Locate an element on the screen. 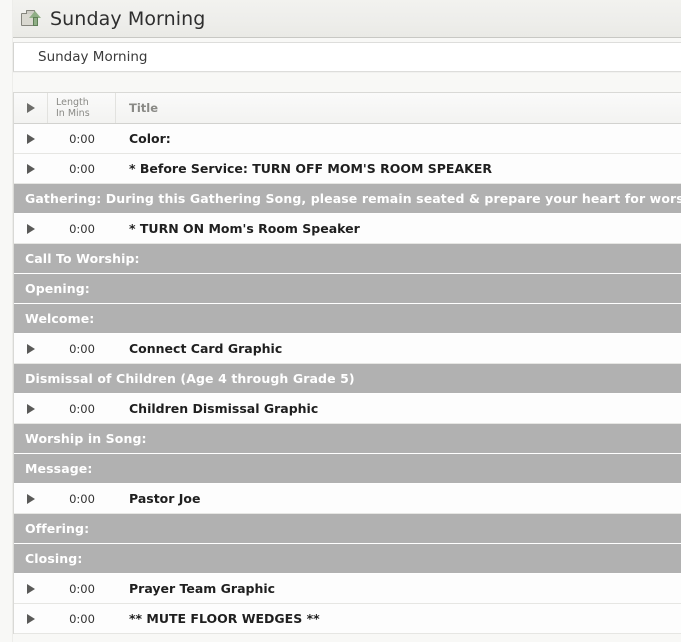  row-title-cell: Pastor Joe is located at coordinates (165, 498).